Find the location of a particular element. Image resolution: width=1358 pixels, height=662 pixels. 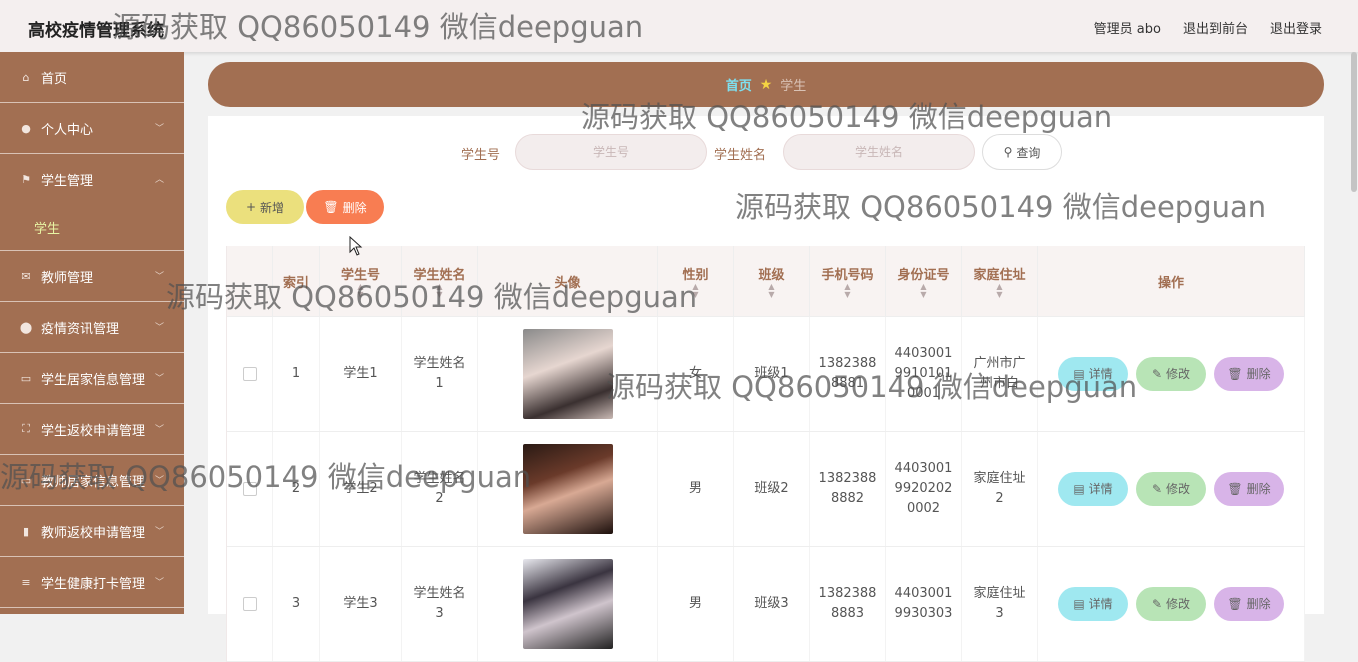

header-label: 家庭住址 is located at coordinates (999, 275).